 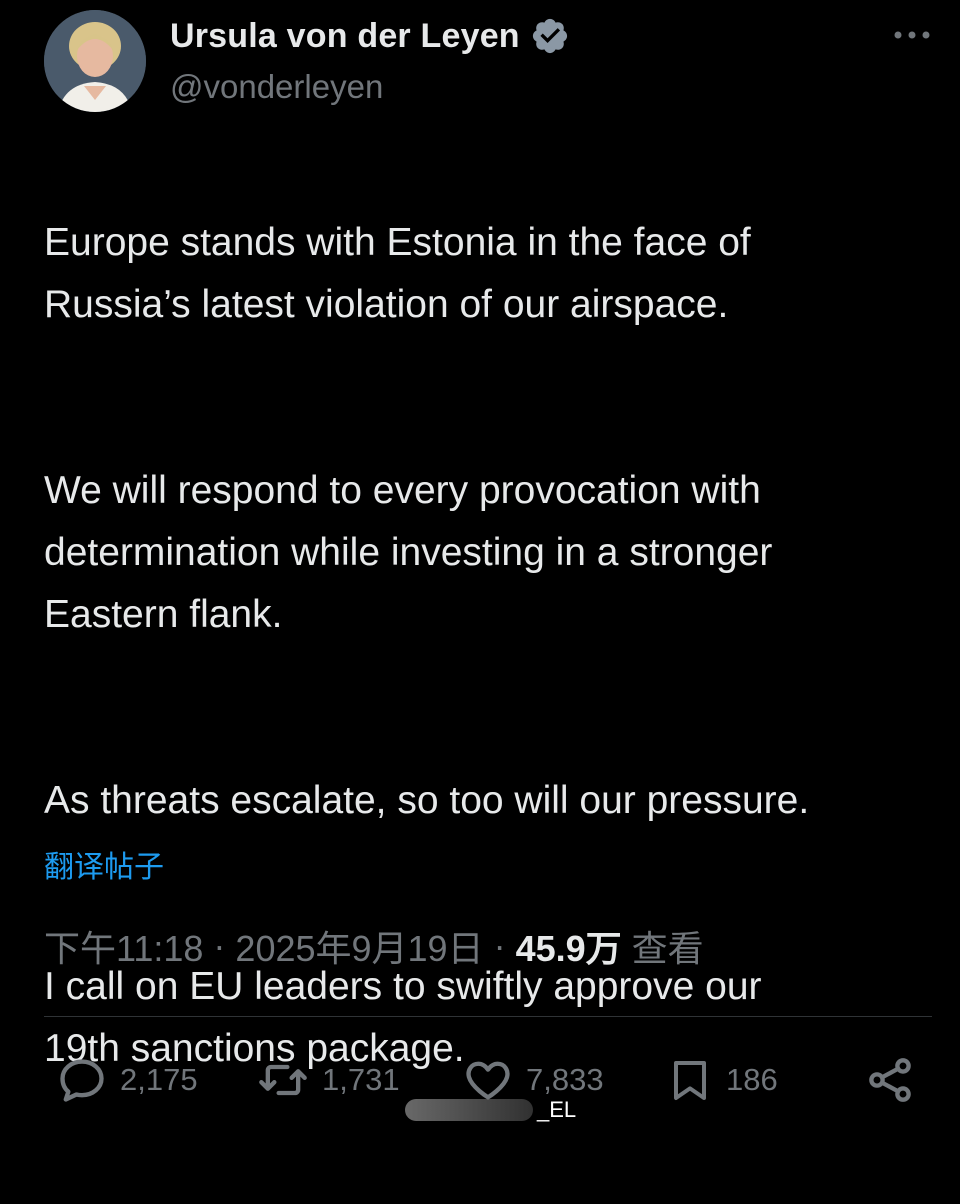 I want to click on display-name: Ursula von der Leyen, so click(x=345, y=36).